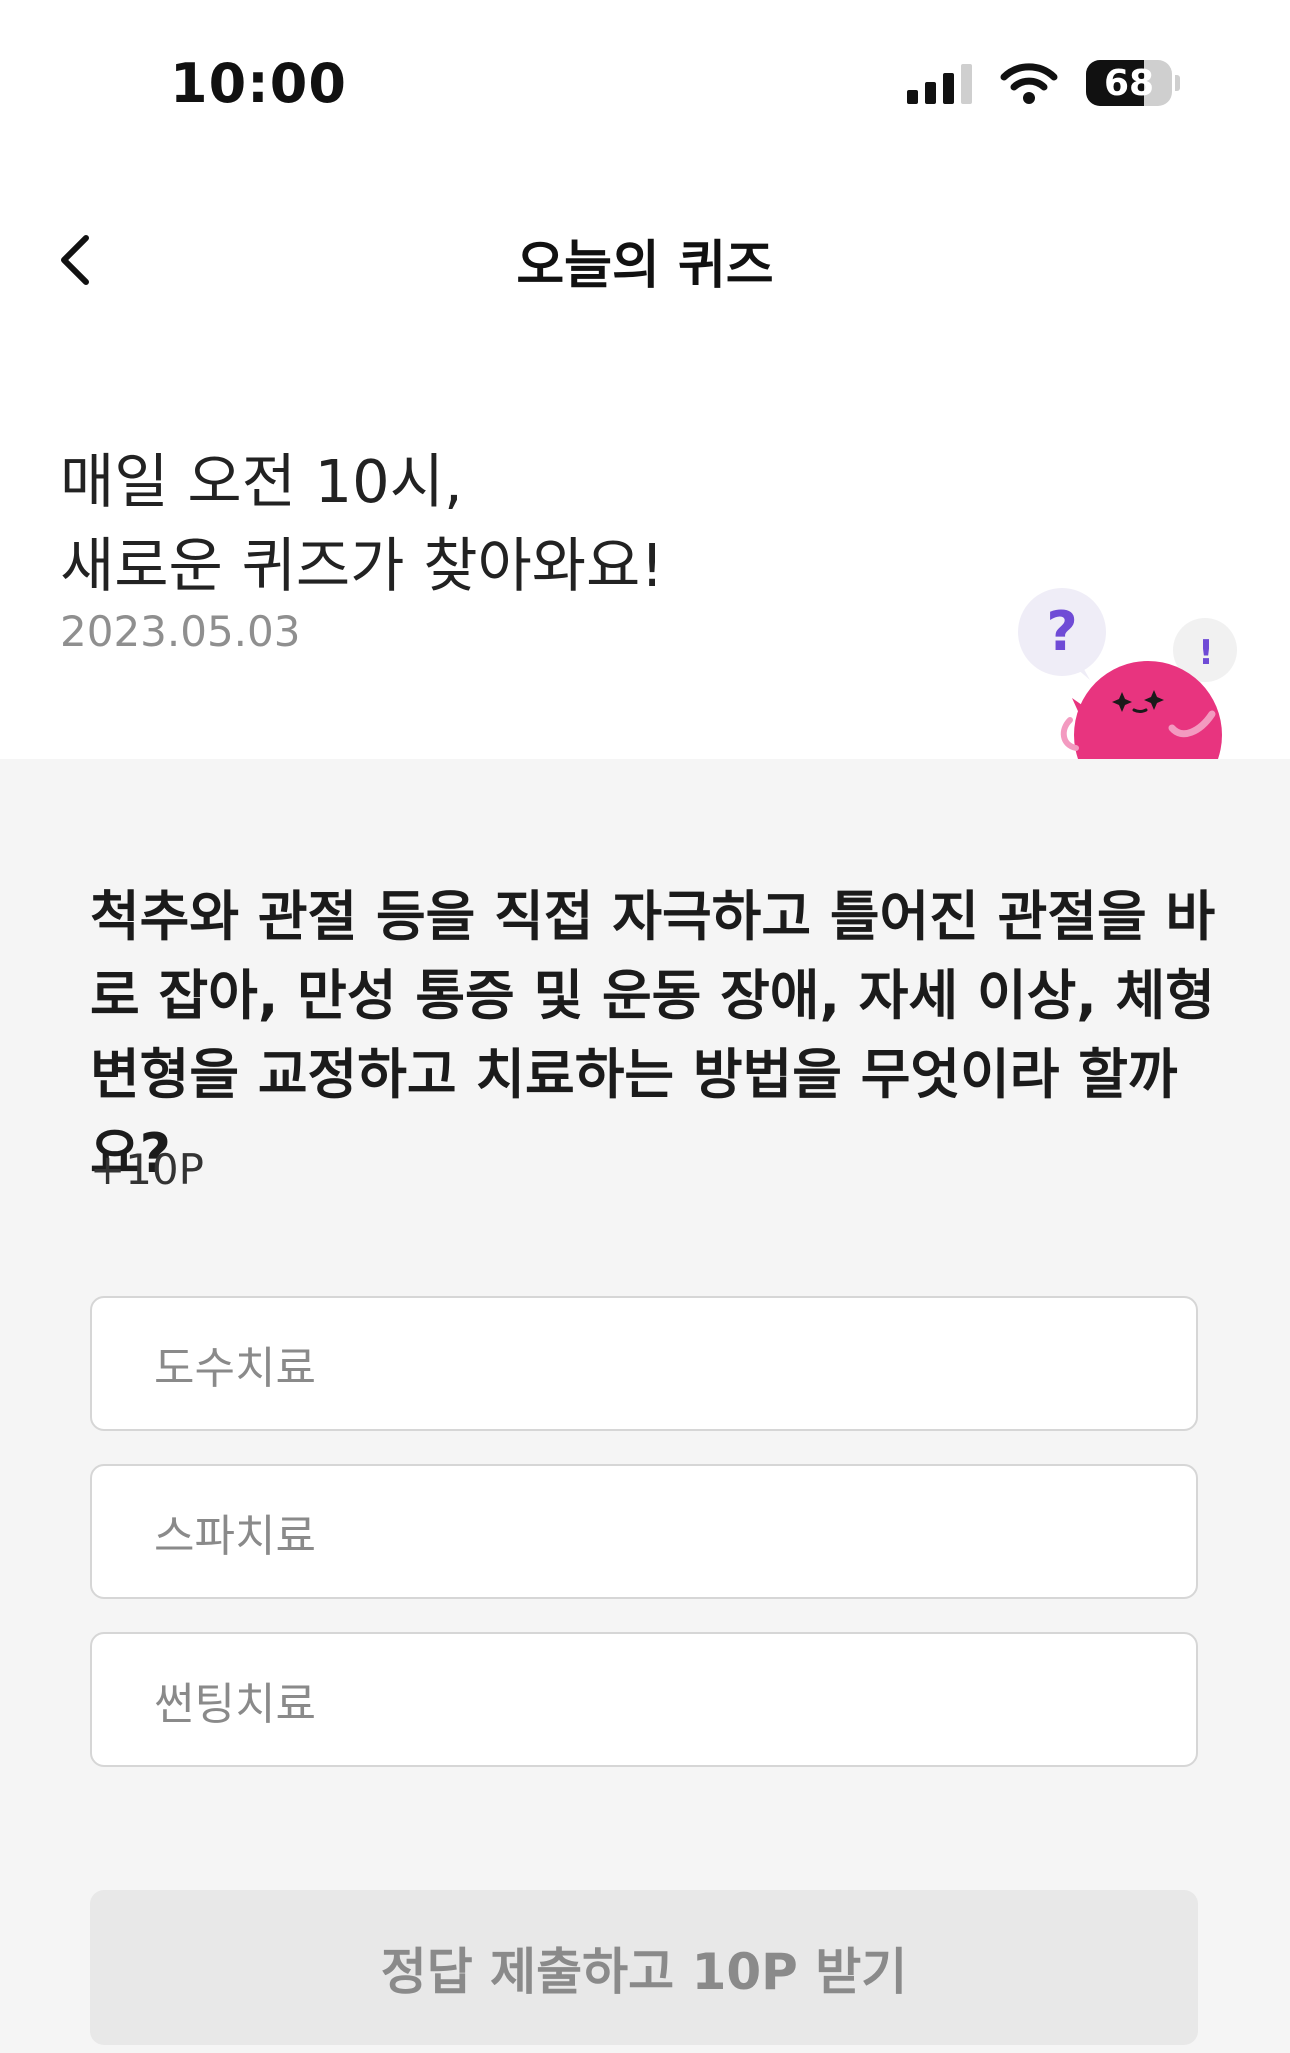 Image resolution: width=1290 pixels, height=2053 pixels. I want to click on status-icons: 68, so click(1043, 83).